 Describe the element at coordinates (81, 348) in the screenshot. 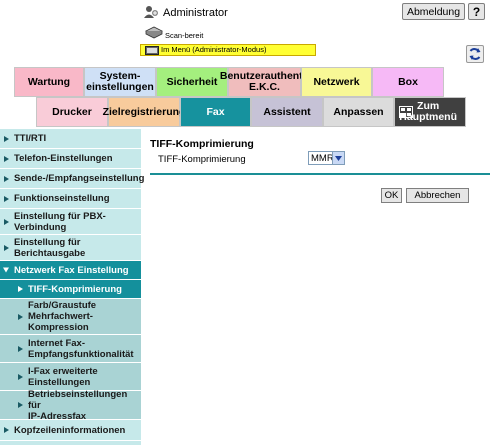

I see `sidebar-item-label: Internet Fax- Empfangsfunktionalität` at that location.